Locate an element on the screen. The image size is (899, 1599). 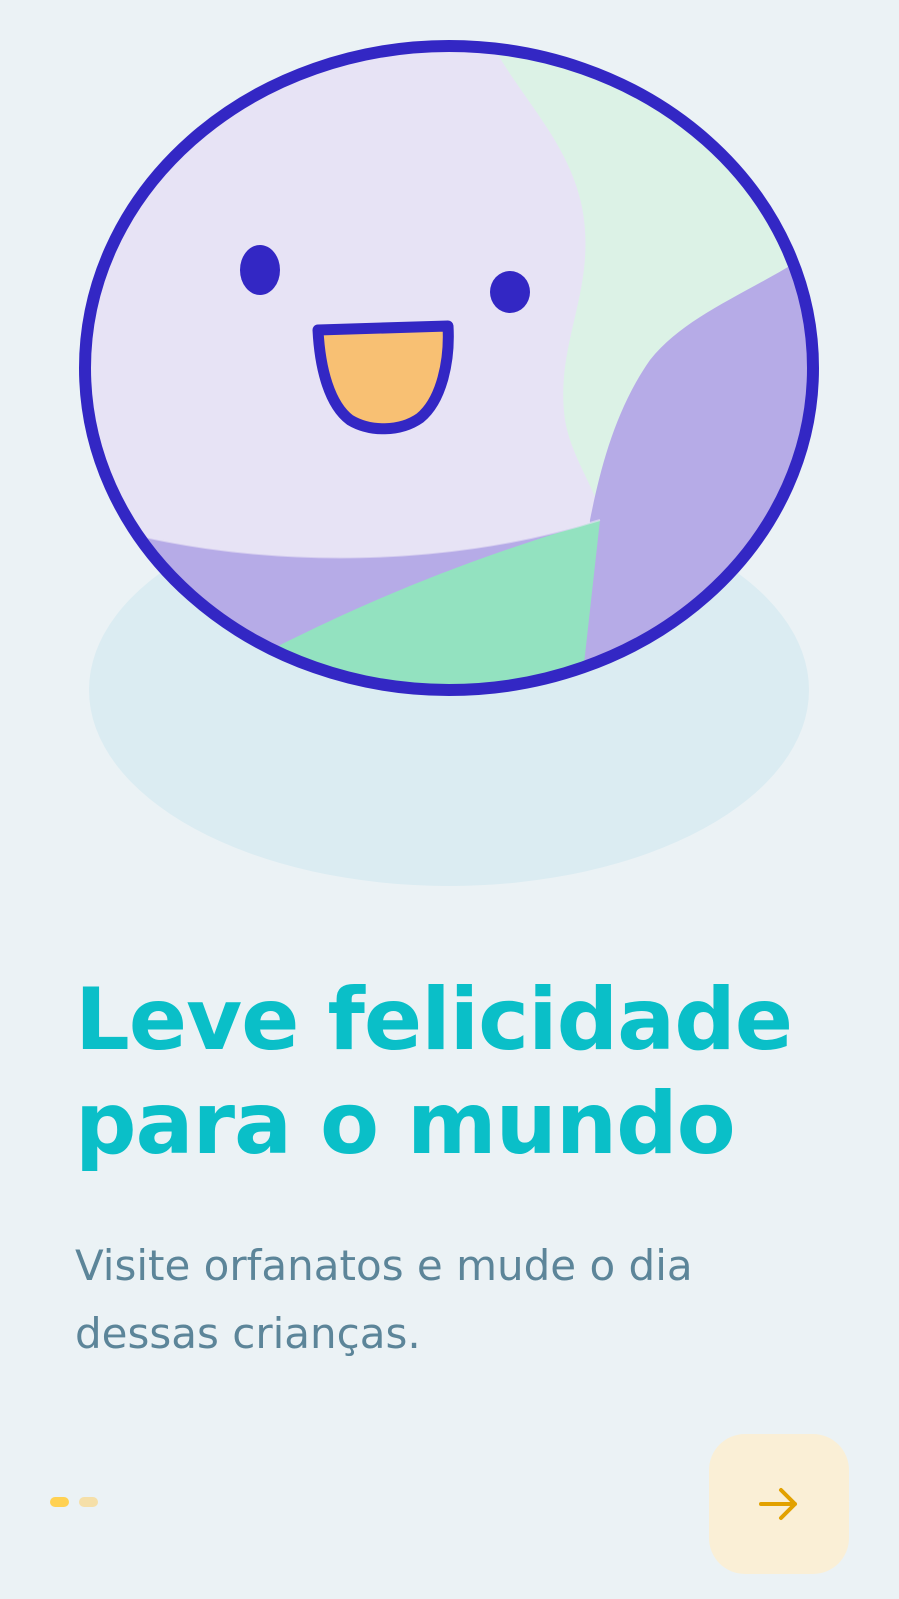
next-button is located at coordinates (779, 1504).